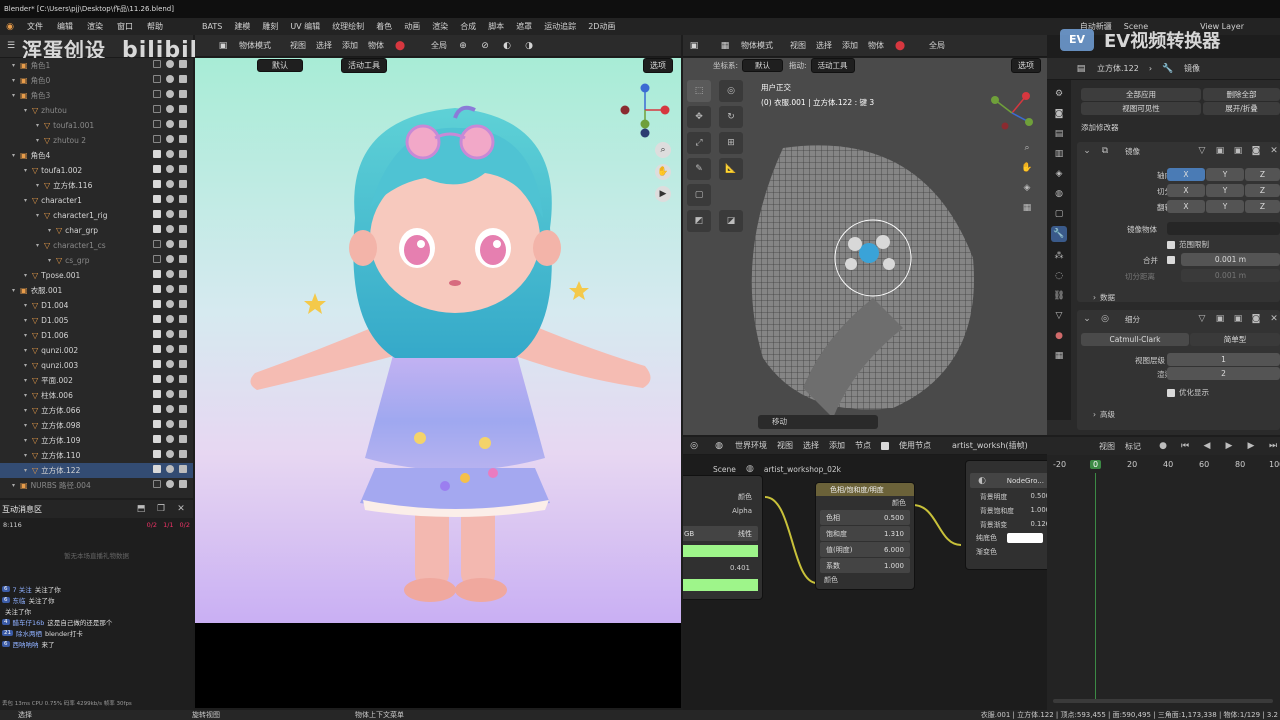 The width and height of the screenshot is (1280, 720). Describe the element at coordinates (96, 230) in the screenshot. I see `outliner-row: ▾ ▽ char_grp` at that location.